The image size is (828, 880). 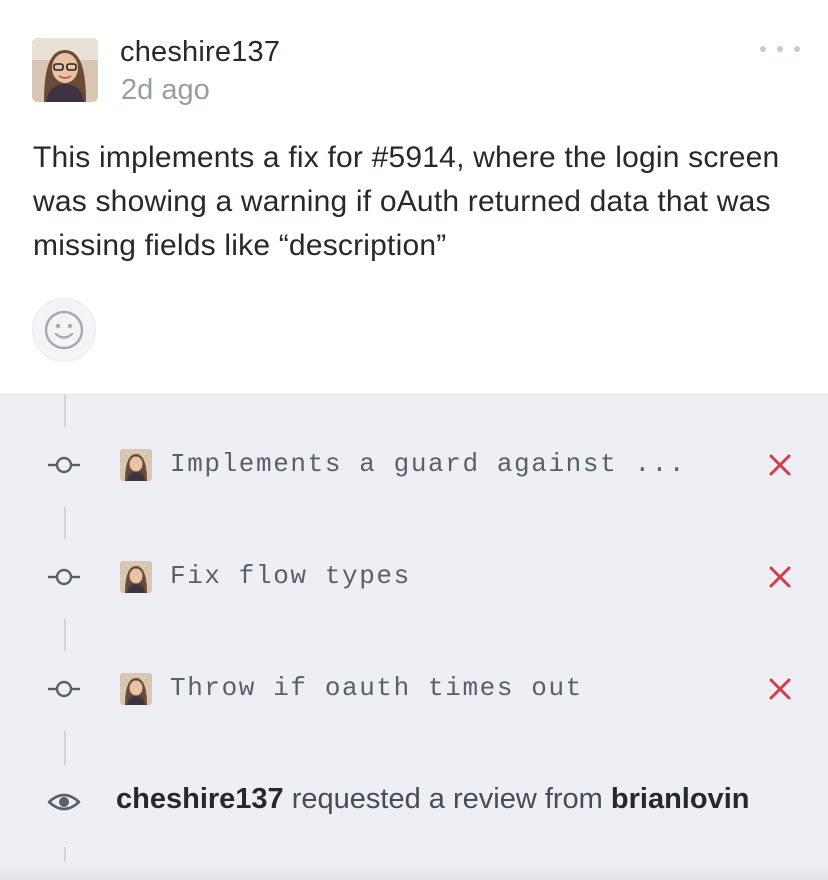 What do you see at coordinates (376, 688) in the screenshot?
I see `commit-message: Throw if oauth times out` at bounding box center [376, 688].